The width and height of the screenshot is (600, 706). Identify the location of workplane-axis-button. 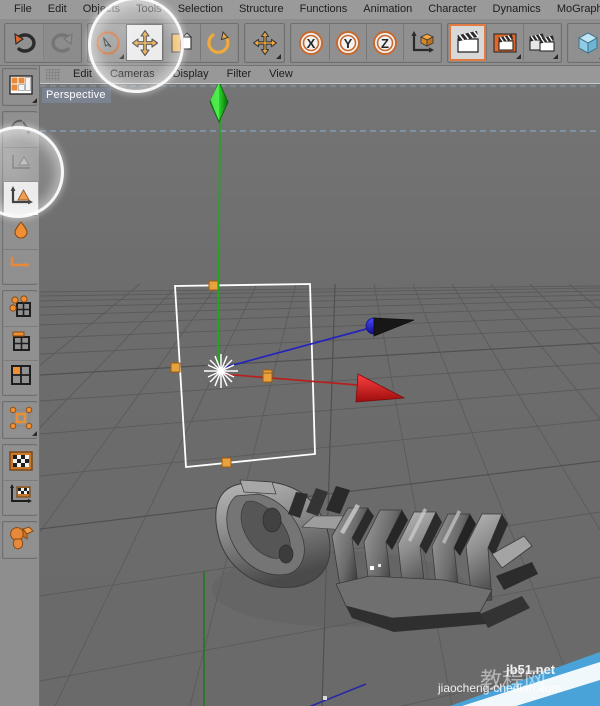
(21, 497).